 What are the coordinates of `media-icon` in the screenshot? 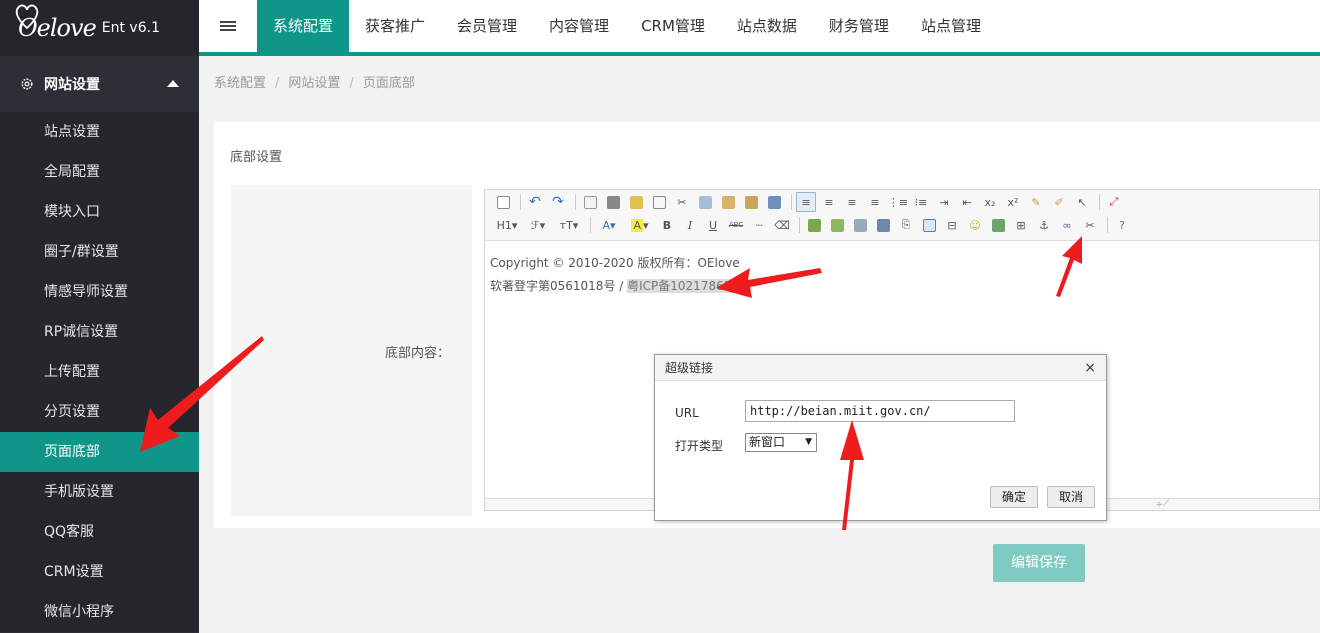 It's located at (883, 225).